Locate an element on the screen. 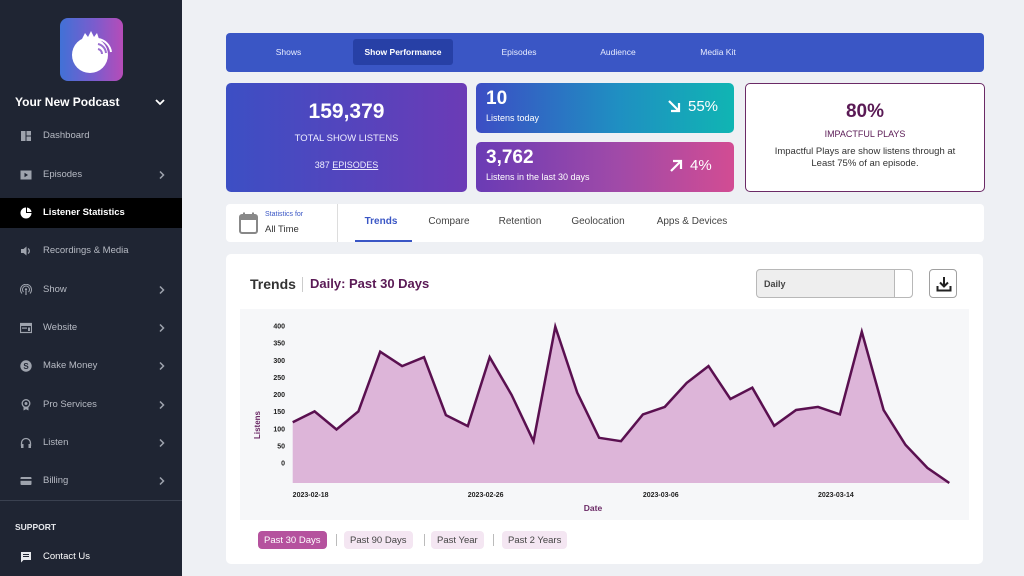 The width and height of the screenshot is (1024, 576). money-icon: S is located at coordinates (26, 366).